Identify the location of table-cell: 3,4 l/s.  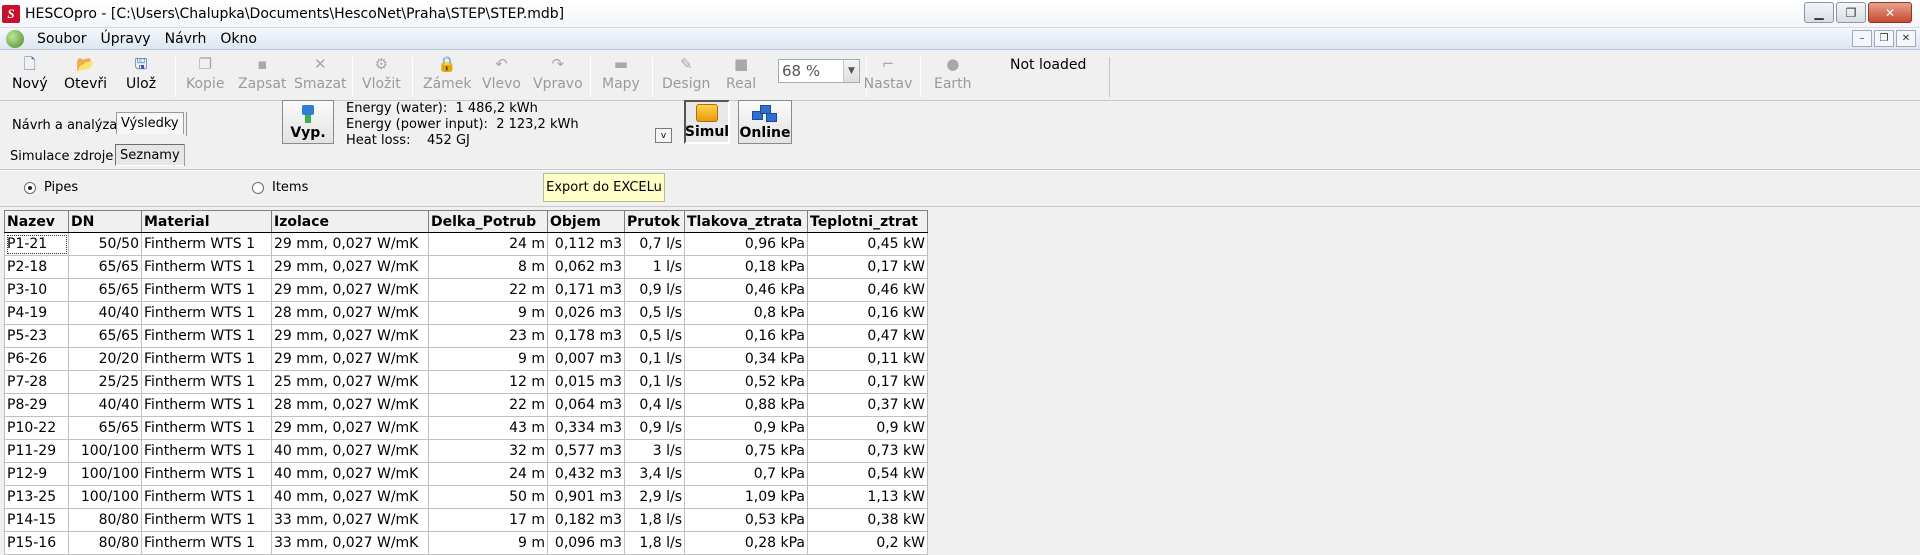
(654, 474).